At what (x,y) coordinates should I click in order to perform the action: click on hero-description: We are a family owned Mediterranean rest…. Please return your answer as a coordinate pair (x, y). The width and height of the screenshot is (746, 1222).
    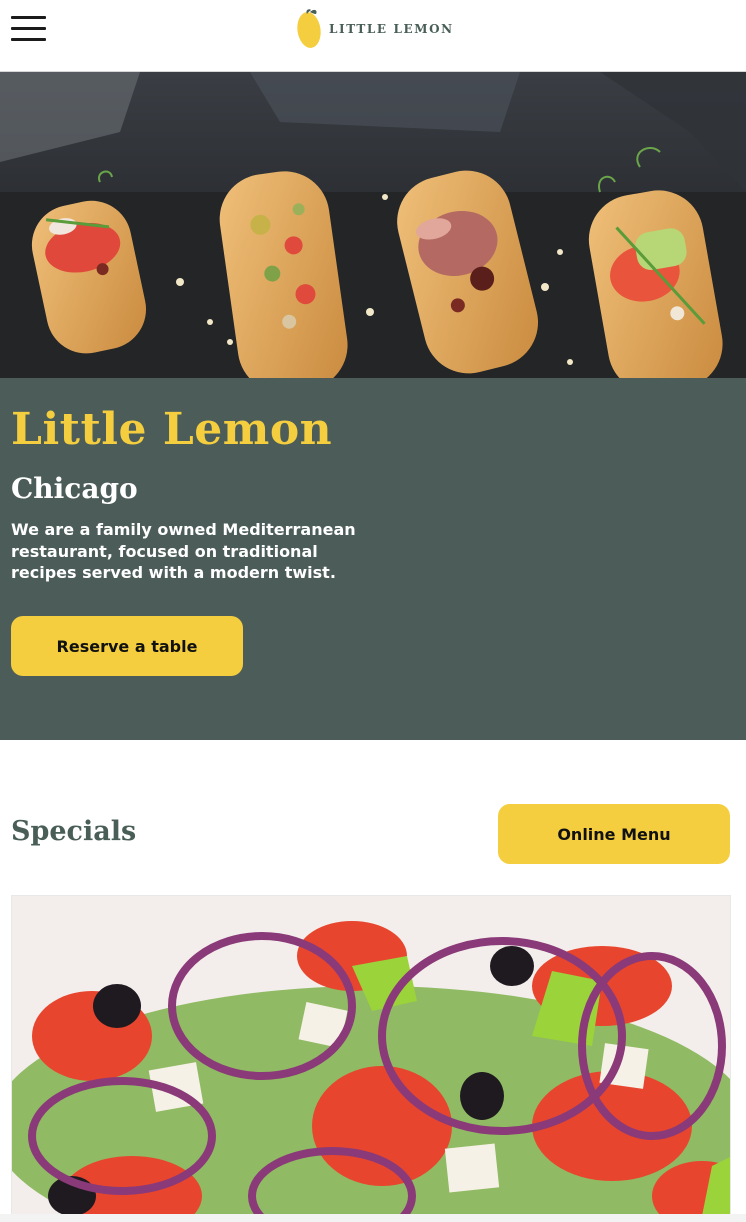
    Looking at the image, I should click on (183, 551).